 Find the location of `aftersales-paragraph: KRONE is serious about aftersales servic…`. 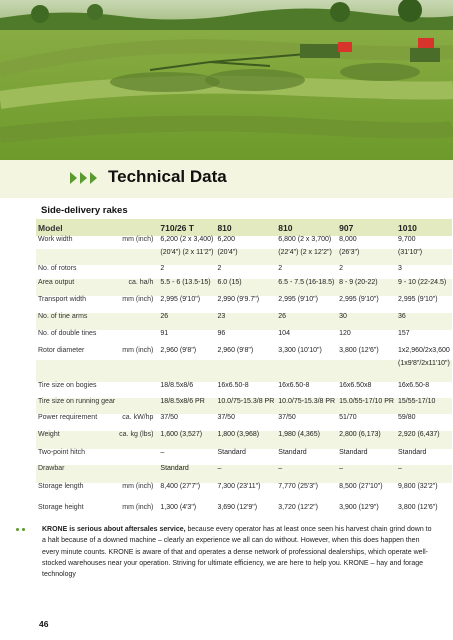

aftersales-paragraph: KRONE is serious about aftersales servic… is located at coordinates (239, 552).